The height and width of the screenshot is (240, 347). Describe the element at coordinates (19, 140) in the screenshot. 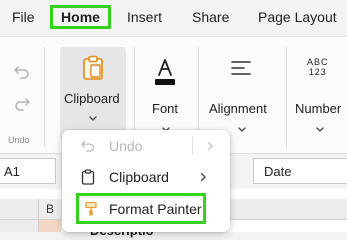

I see `undo-group-label: Undo` at that location.